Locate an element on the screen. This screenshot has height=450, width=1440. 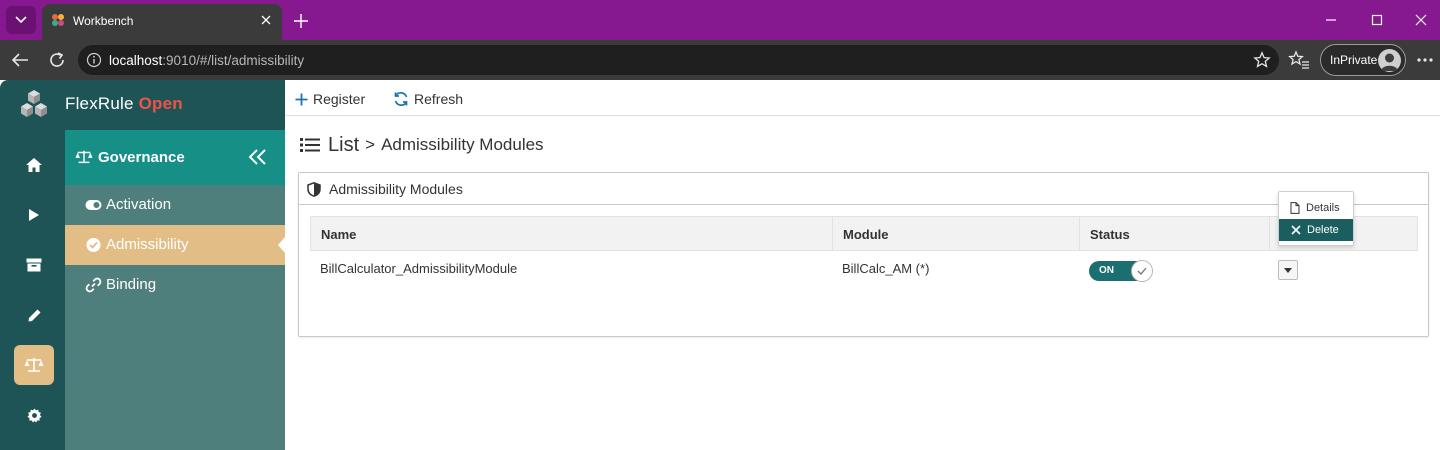
actions-menu: Details Delete is located at coordinates (1316, 218).